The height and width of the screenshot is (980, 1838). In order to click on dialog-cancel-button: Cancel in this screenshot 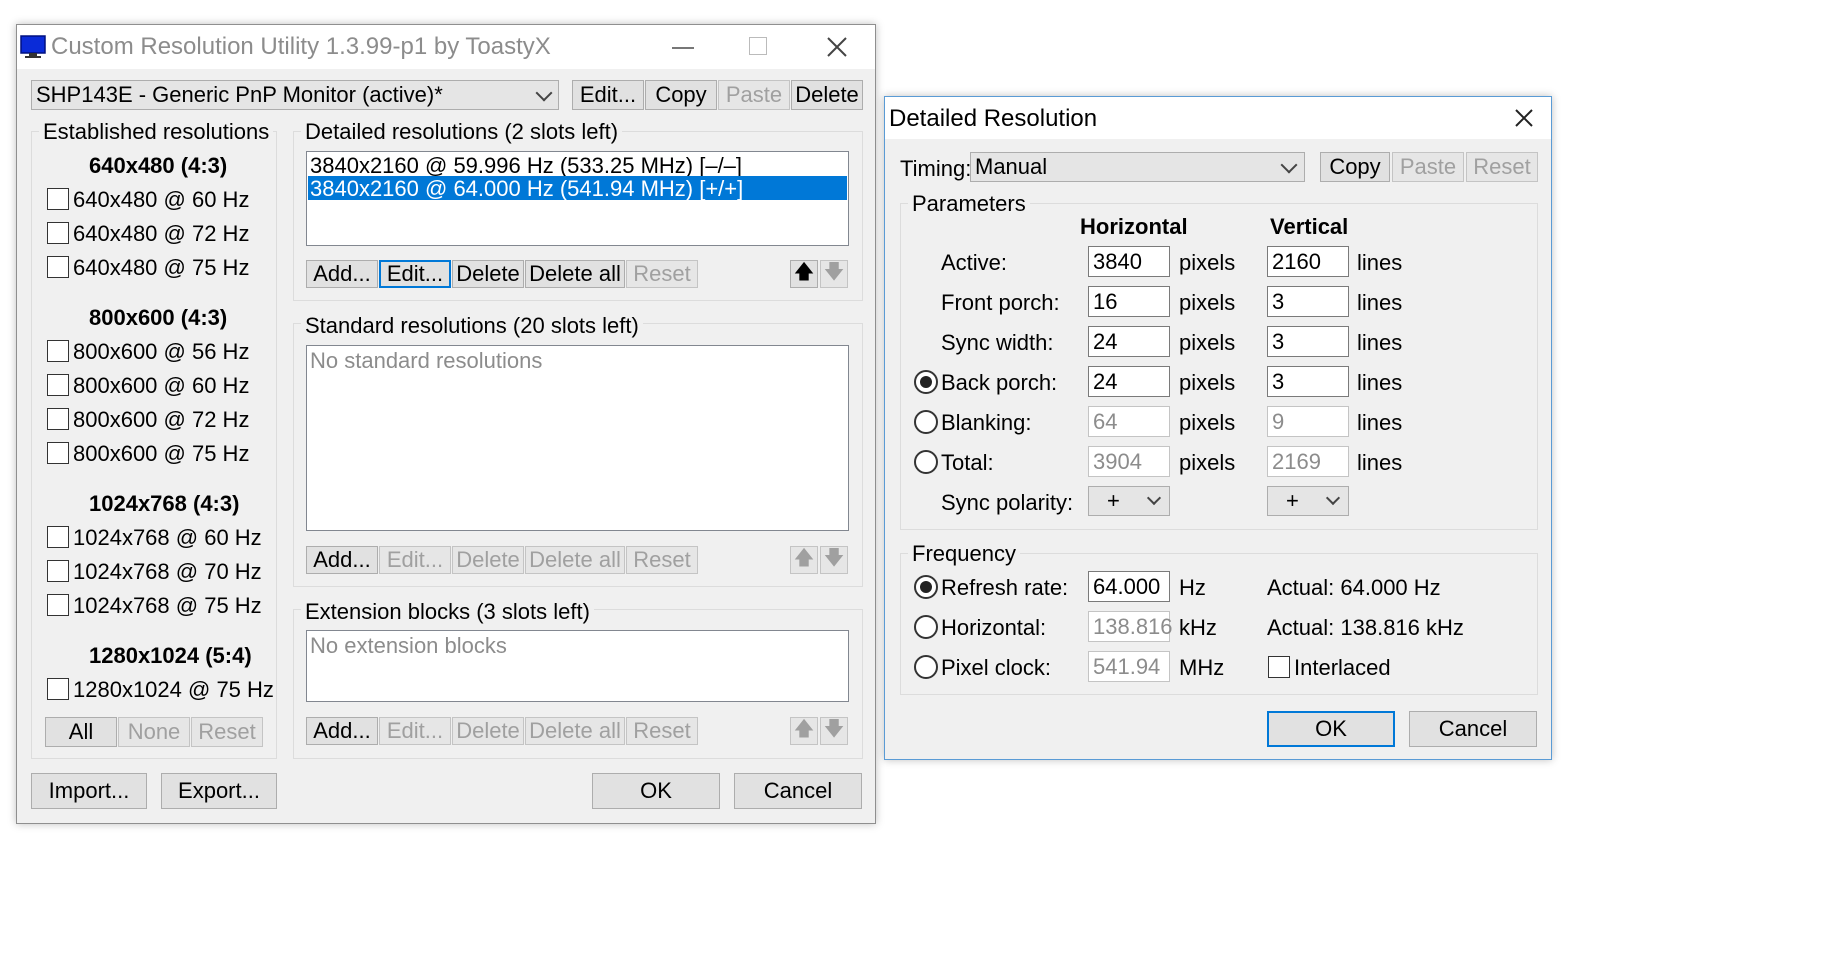, I will do `click(1473, 729)`.